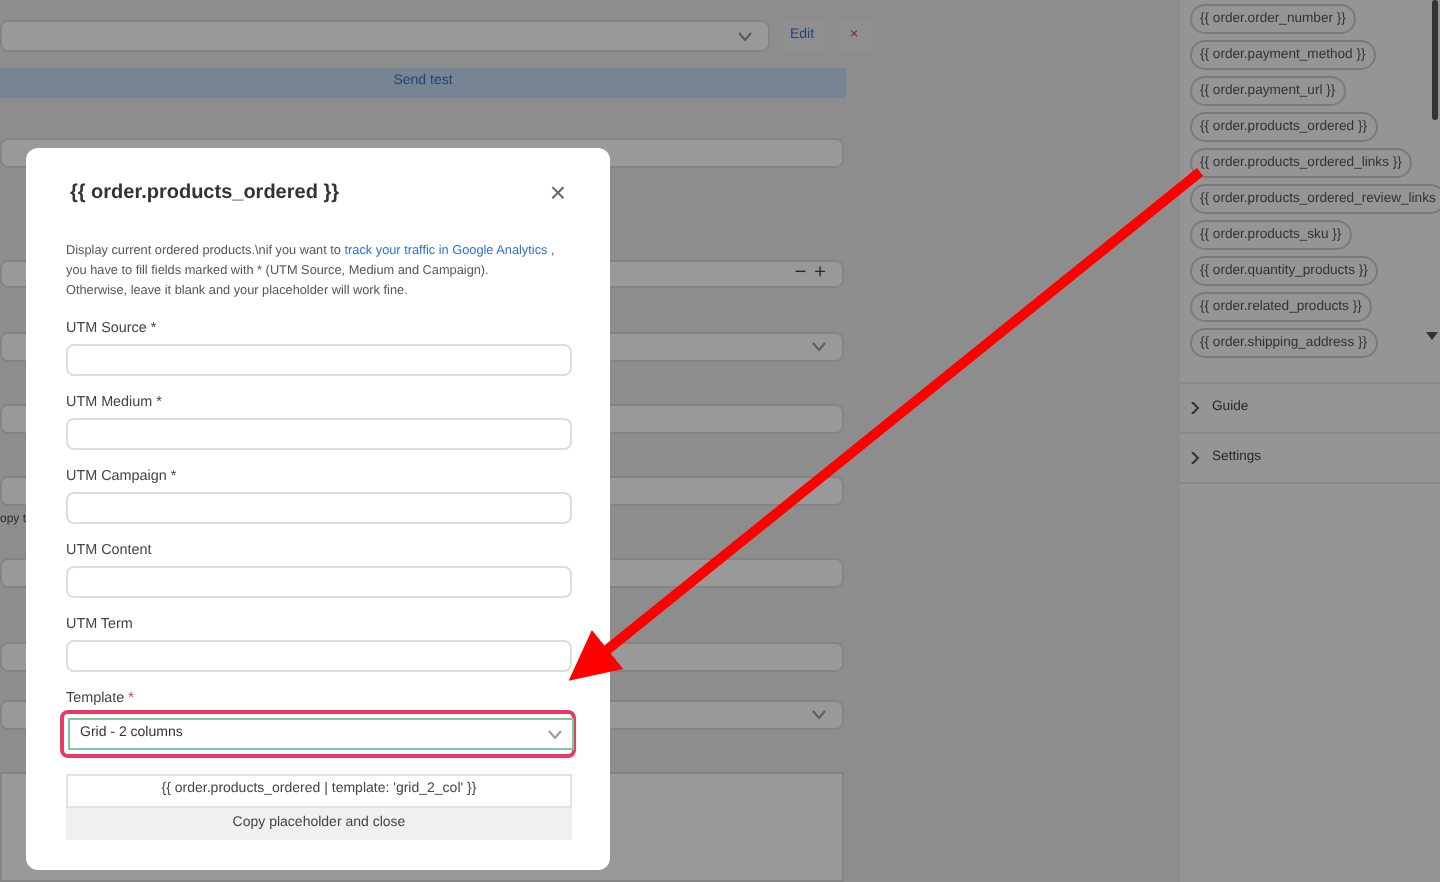 Image resolution: width=1440 pixels, height=882 pixels. I want to click on dialog-title: {{ order.products_ordered }}, so click(204, 193).